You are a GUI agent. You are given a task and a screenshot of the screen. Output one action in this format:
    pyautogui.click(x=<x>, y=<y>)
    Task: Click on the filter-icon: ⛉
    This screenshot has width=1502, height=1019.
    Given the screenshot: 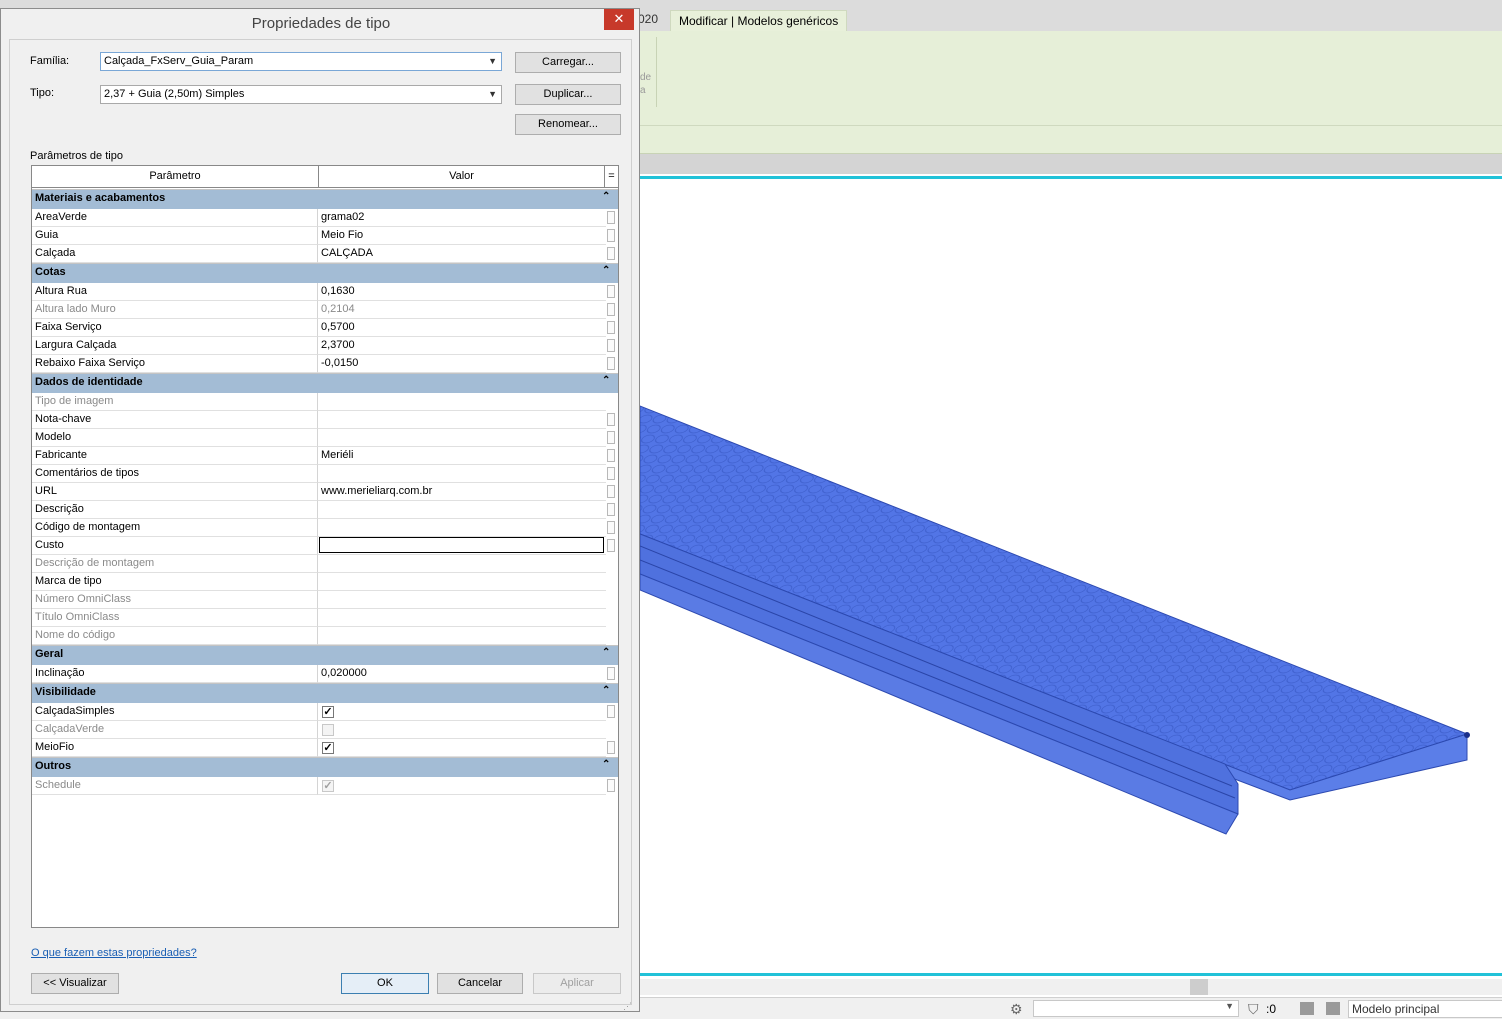 What is the action you would take?
    pyautogui.click(x=1253, y=1009)
    